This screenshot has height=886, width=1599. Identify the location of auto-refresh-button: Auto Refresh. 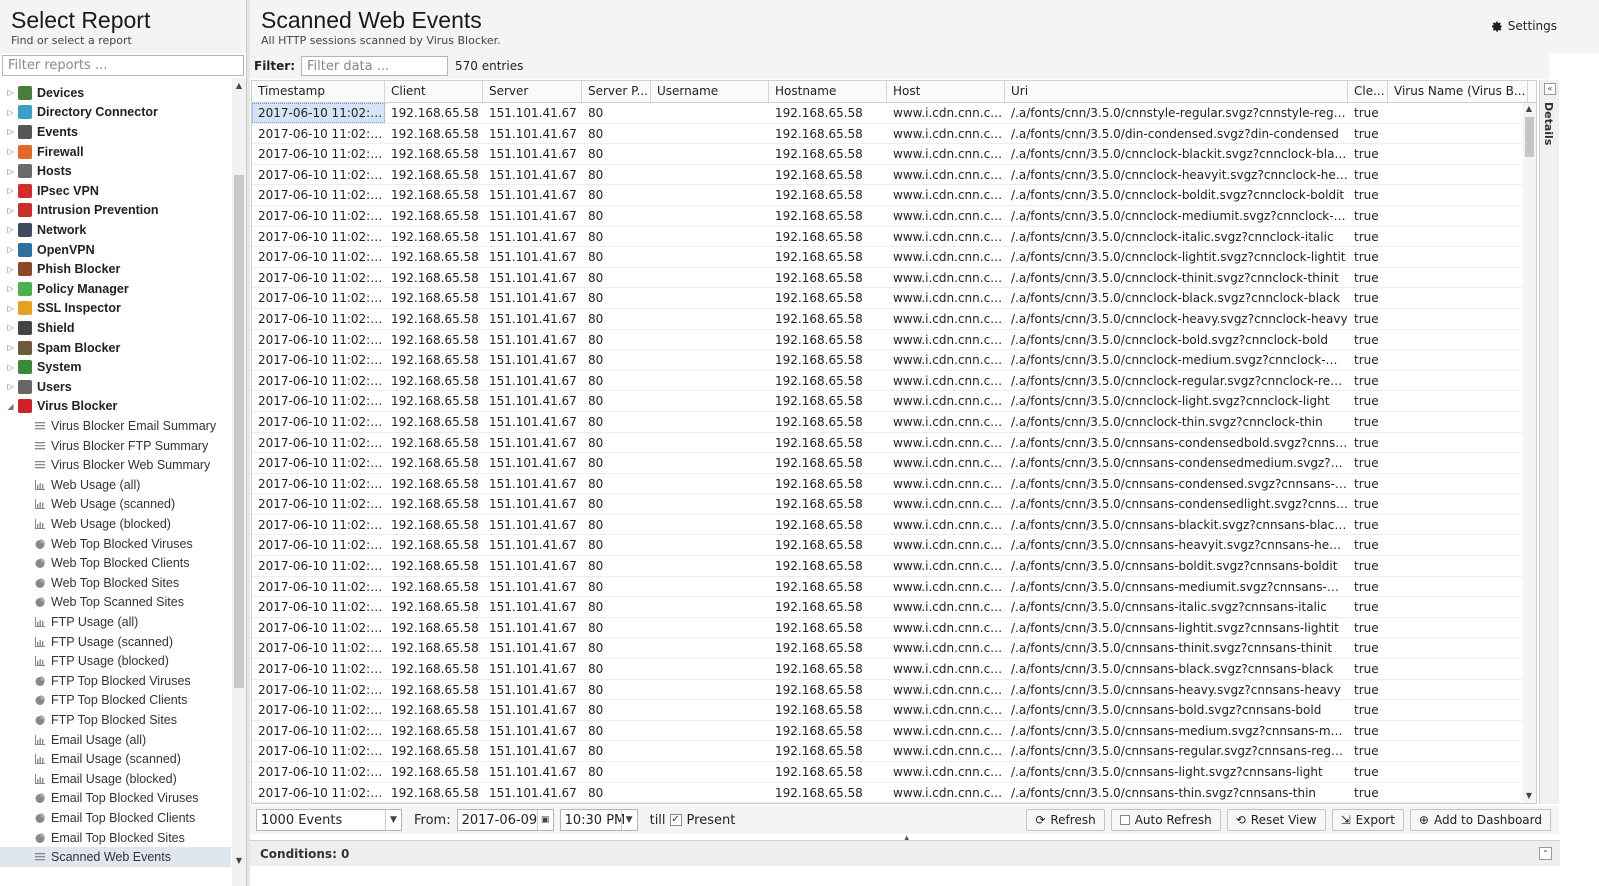
(1165, 820).